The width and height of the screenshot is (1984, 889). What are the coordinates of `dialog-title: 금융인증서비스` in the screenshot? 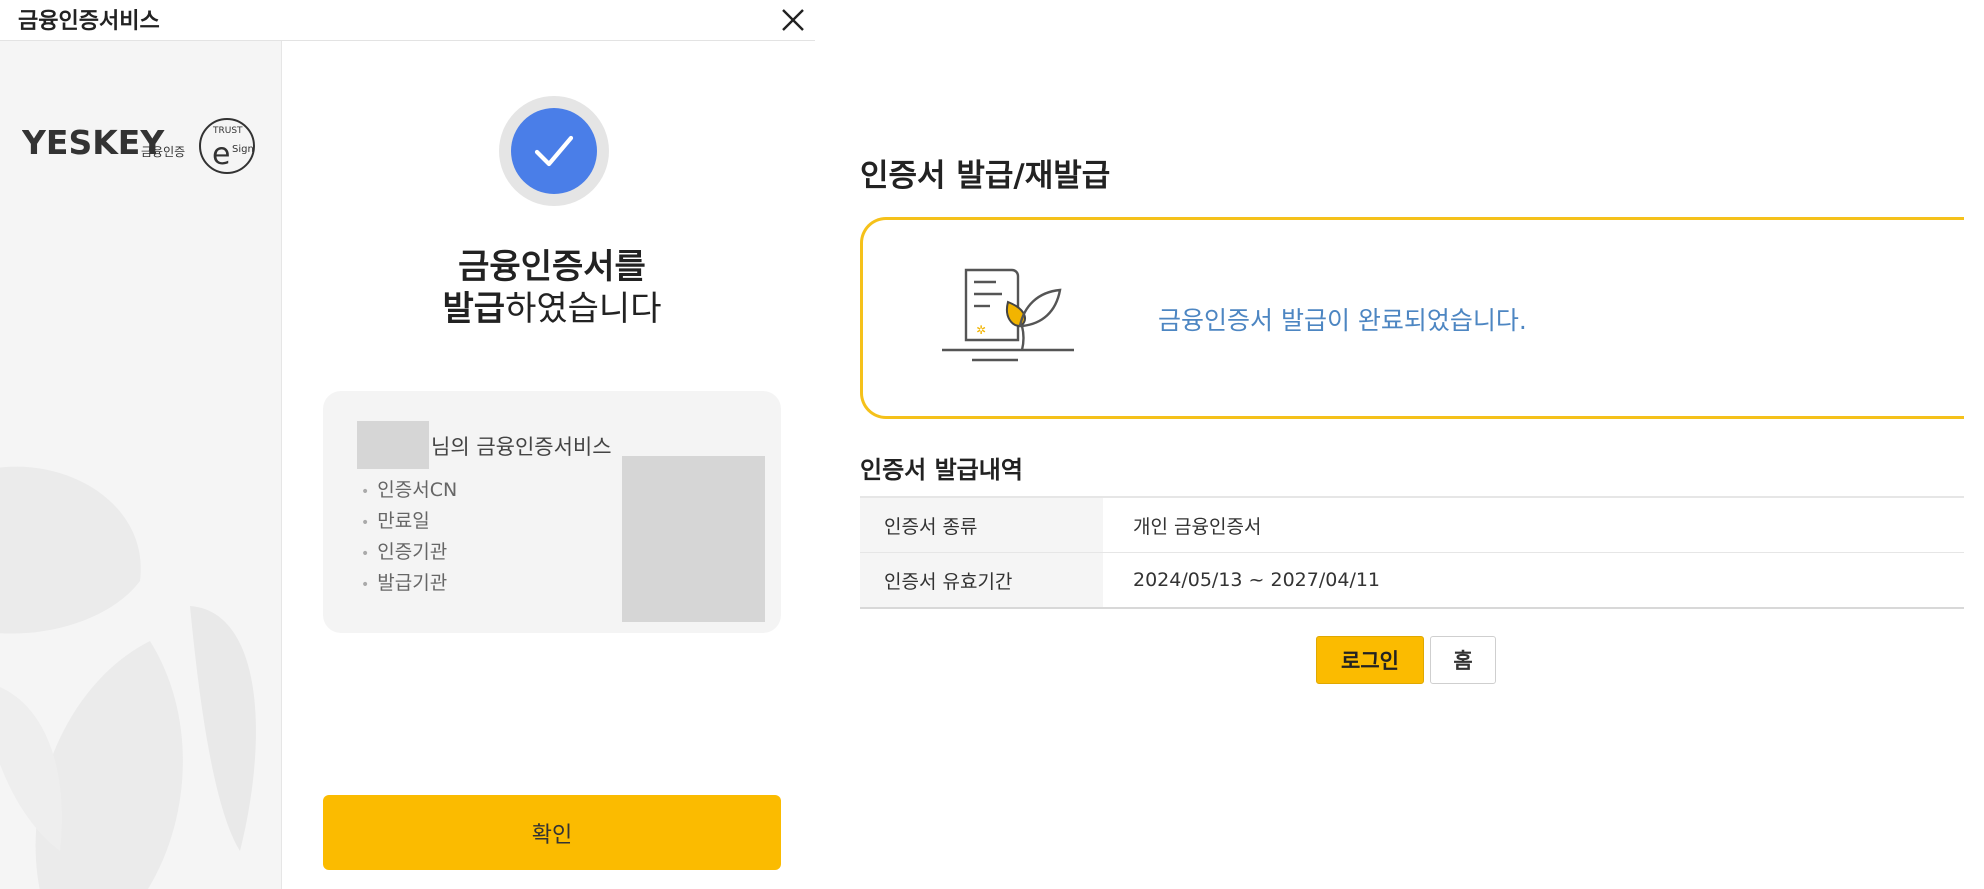 It's located at (89, 21).